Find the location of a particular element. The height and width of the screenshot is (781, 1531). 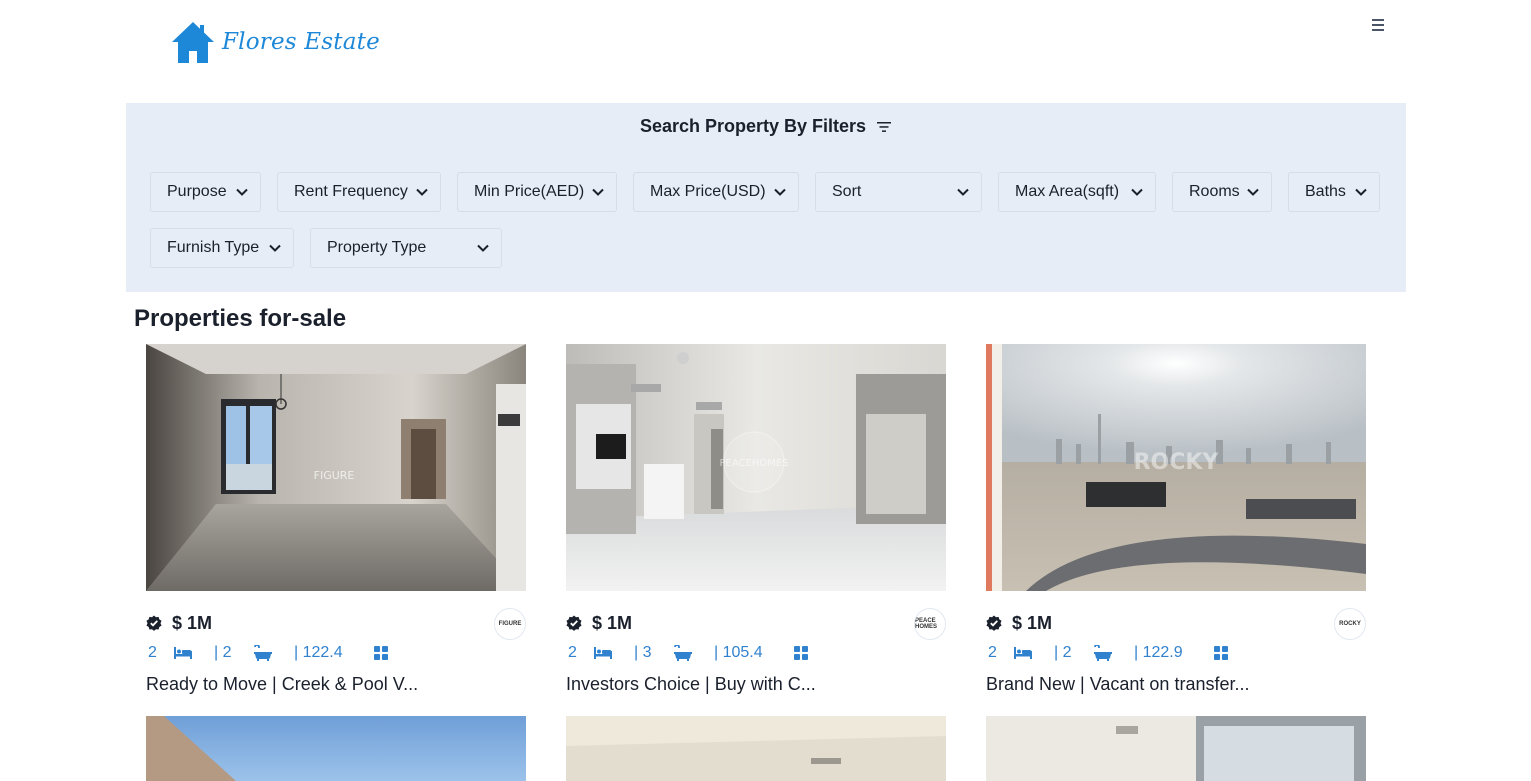

purpose-select-label: Purpose is located at coordinates (197, 191).